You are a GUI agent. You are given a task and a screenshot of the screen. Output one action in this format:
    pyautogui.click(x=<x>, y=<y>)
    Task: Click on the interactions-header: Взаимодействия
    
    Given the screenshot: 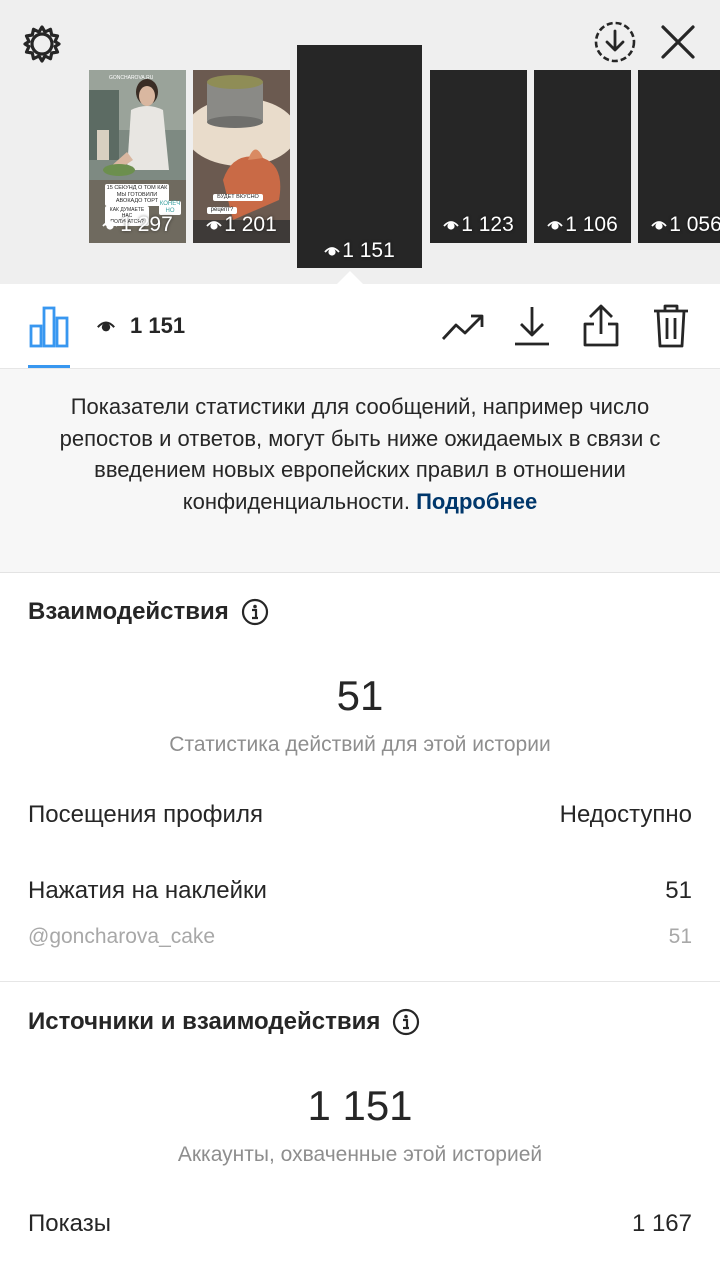 What is the action you would take?
    pyautogui.click(x=148, y=612)
    